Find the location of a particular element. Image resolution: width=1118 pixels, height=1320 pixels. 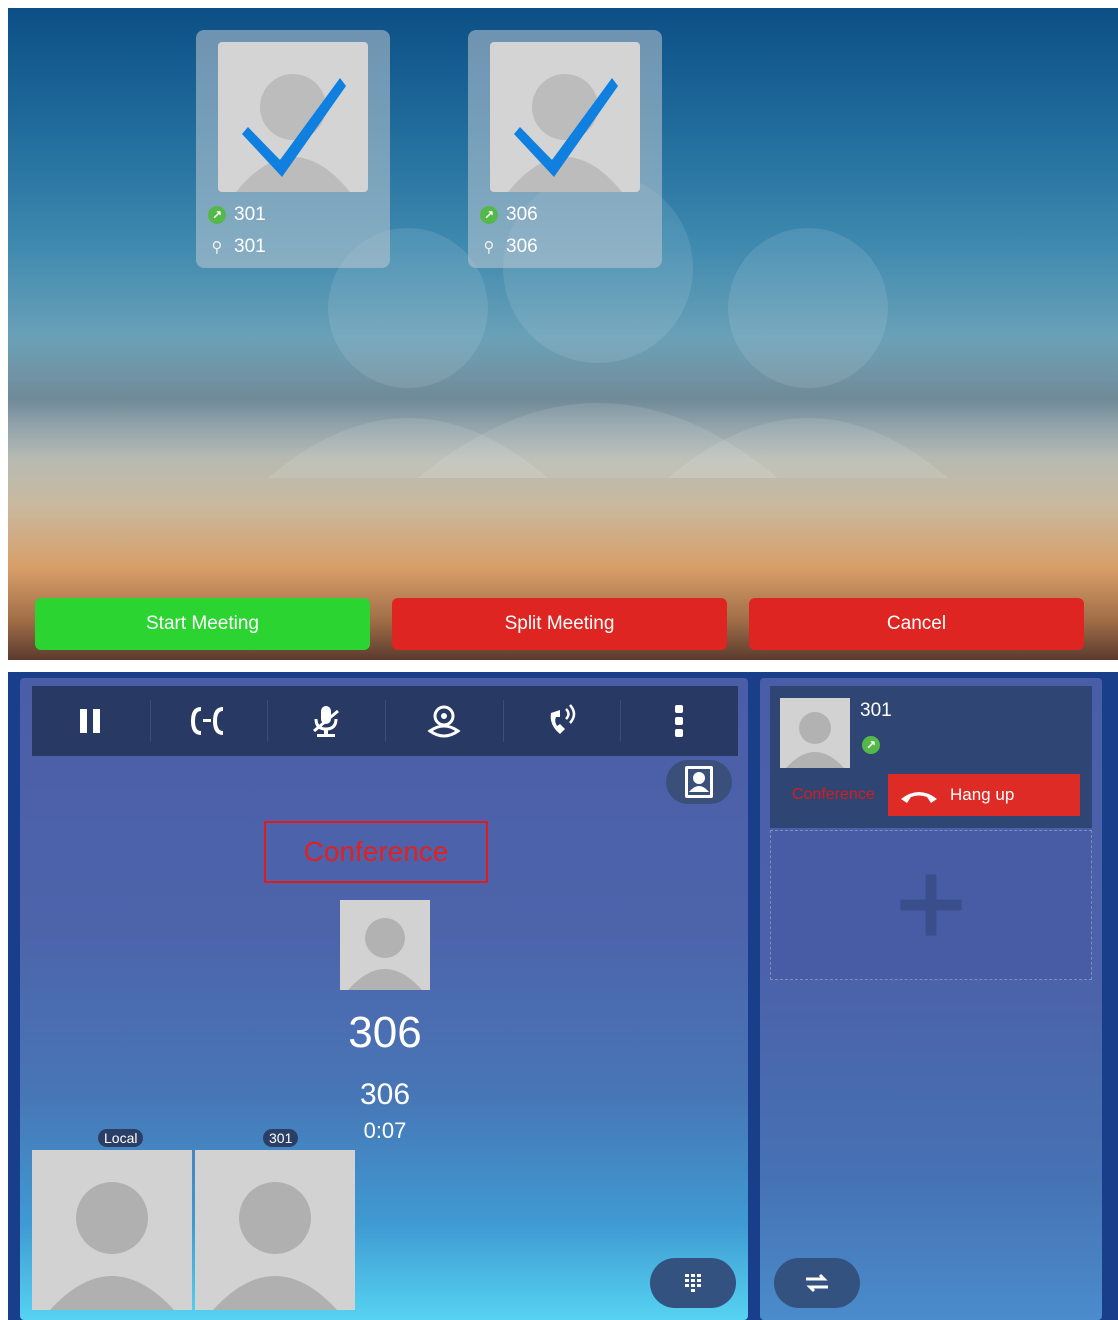

thumbnail-label: 301 is located at coordinates (281, 1138).